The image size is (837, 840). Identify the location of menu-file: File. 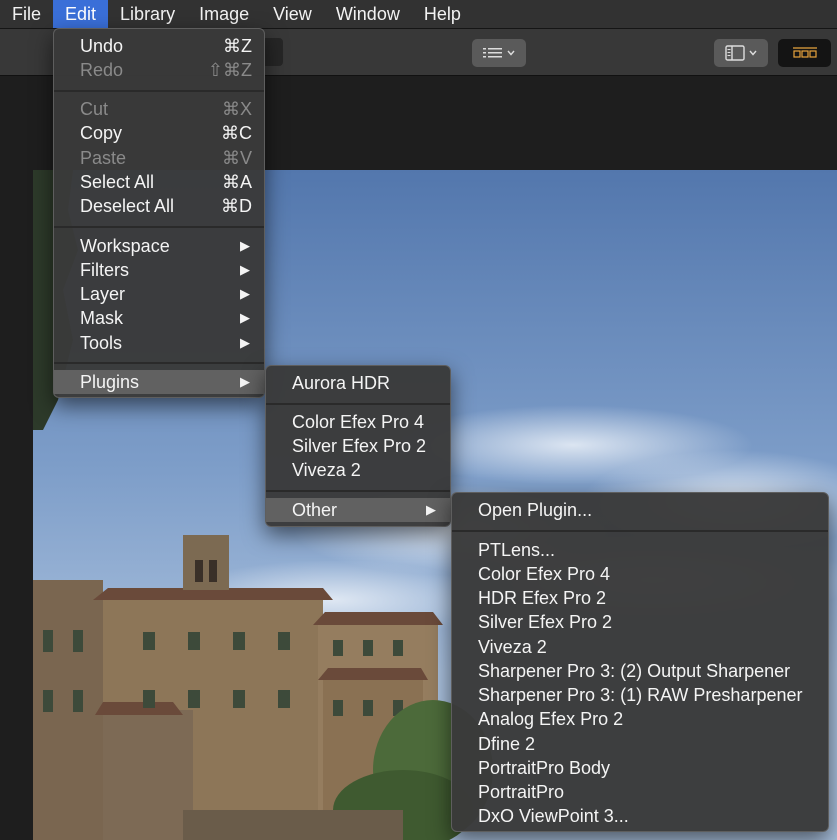
(26, 14).